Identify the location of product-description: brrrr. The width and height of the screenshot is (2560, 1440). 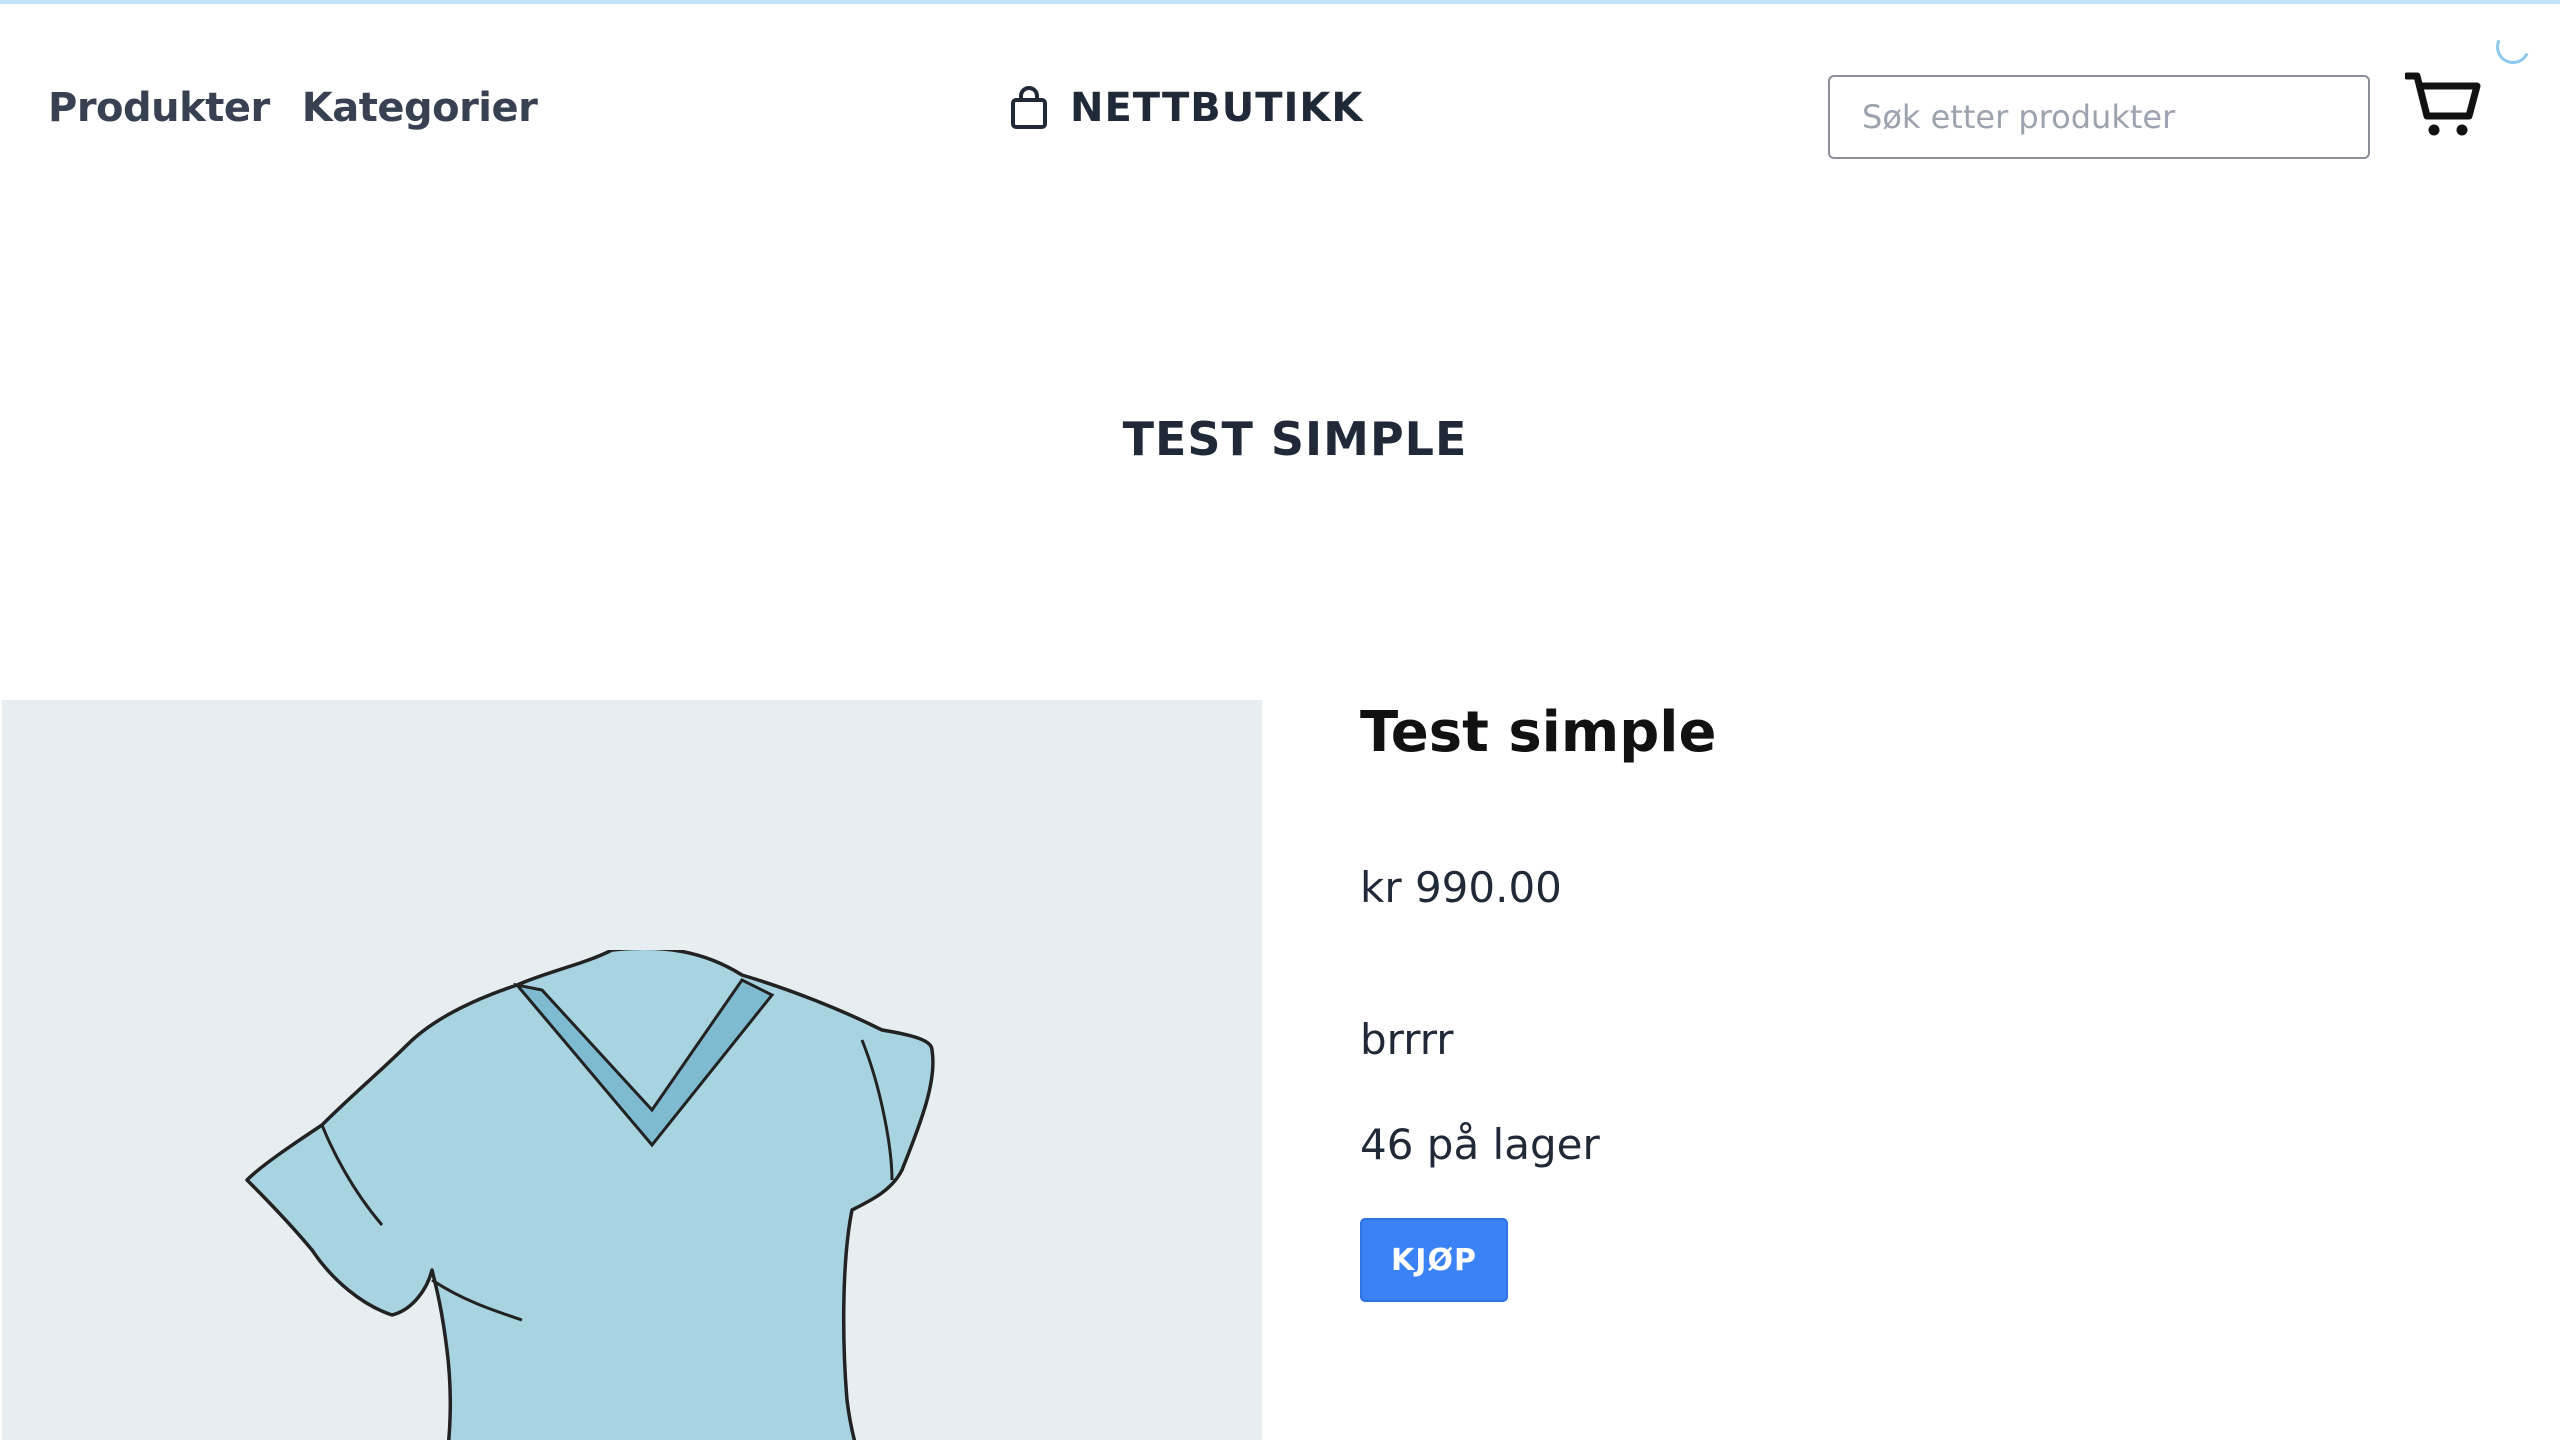
(1407, 1039).